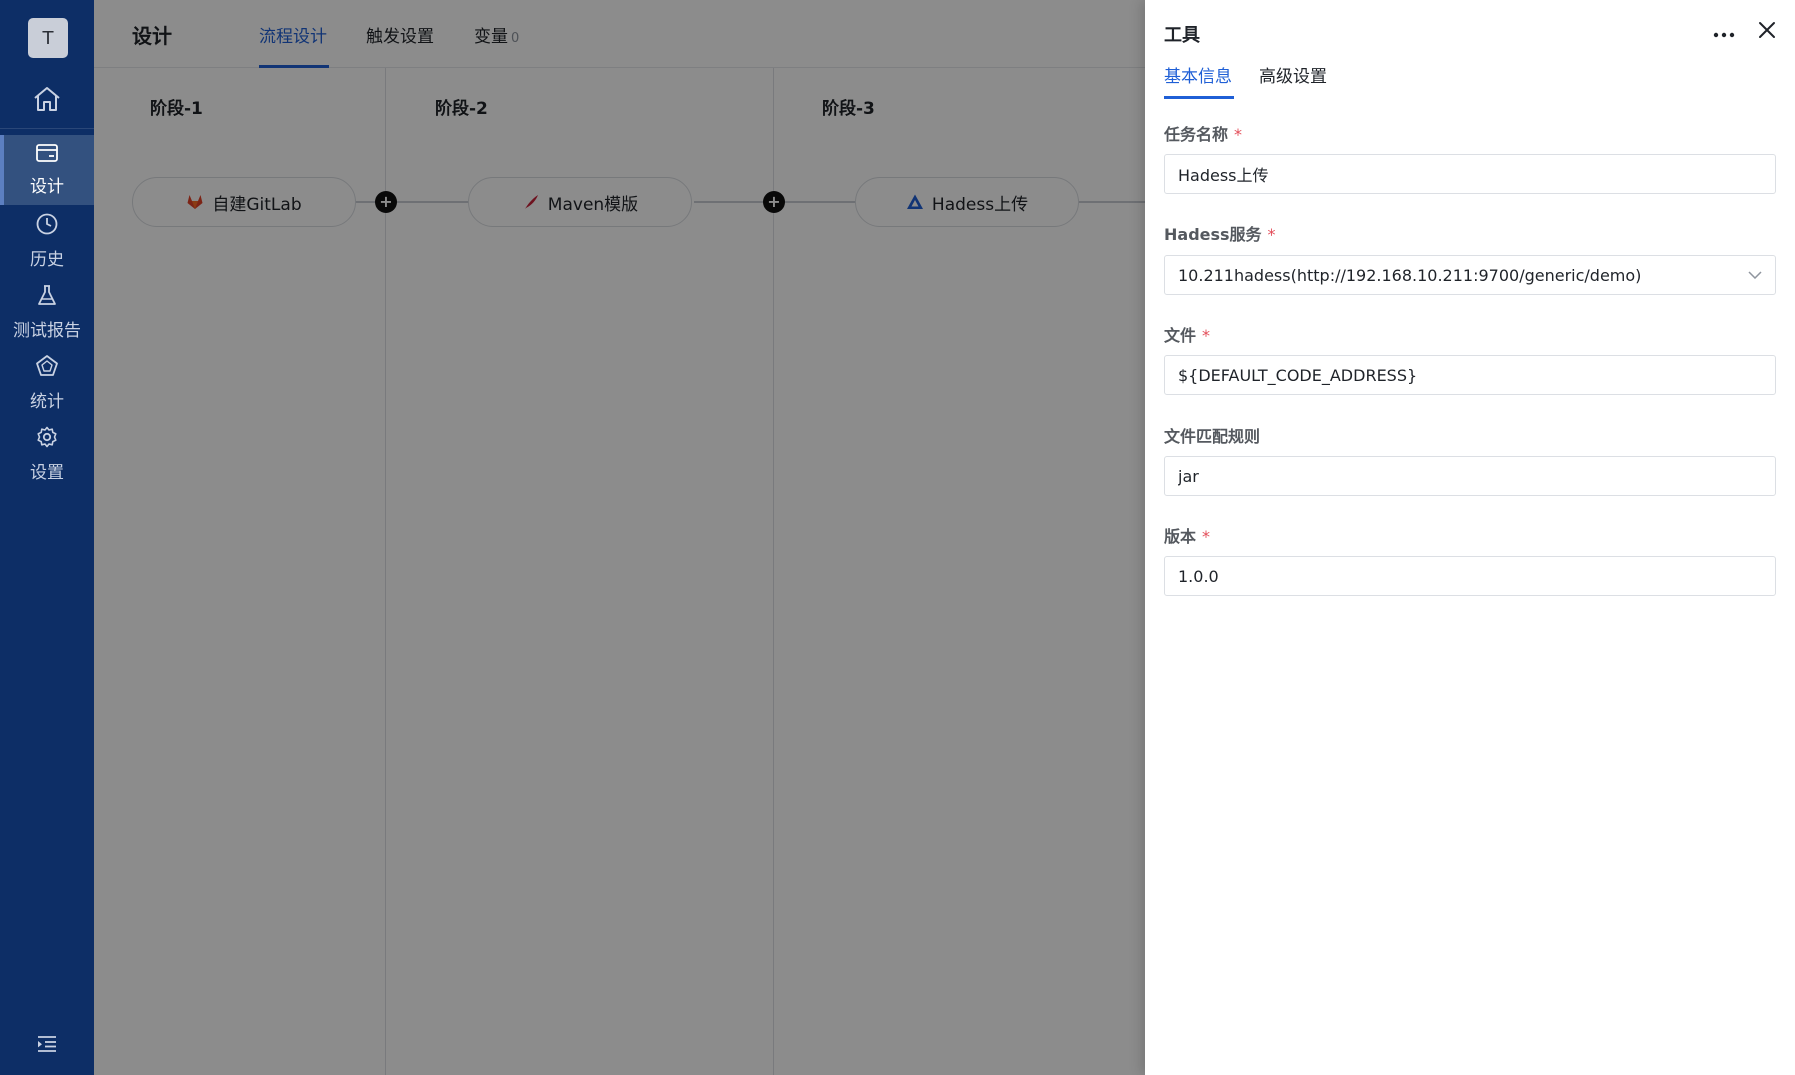 The height and width of the screenshot is (1075, 1795). Describe the element at coordinates (48, 38) in the screenshot. I see `avatar: T` at that location.